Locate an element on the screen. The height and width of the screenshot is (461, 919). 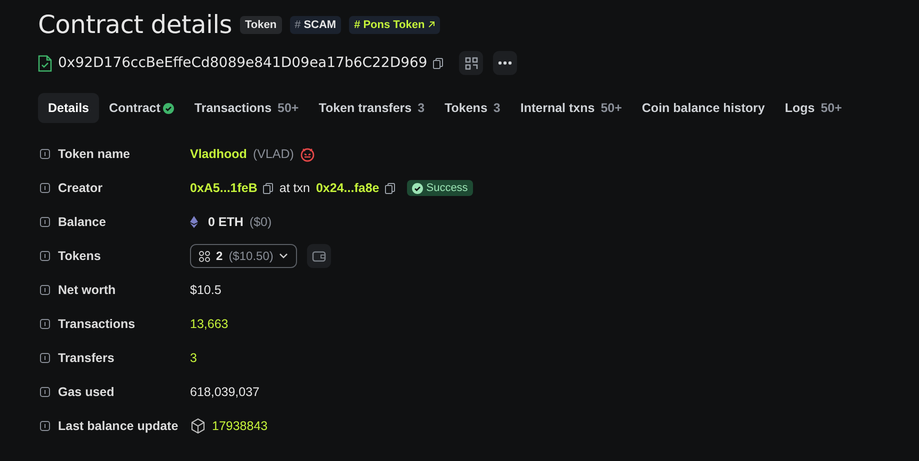
devil-face-icon is located at coordinates (307, 154).